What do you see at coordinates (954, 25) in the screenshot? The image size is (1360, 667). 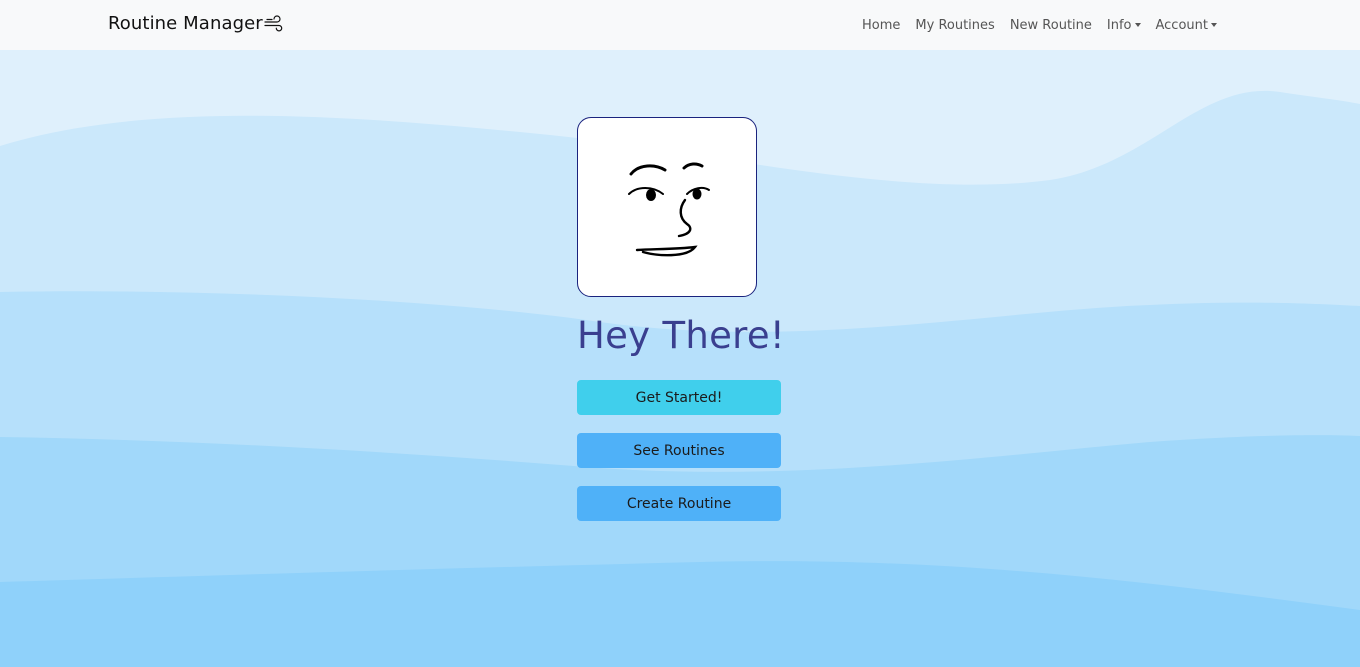 I see `nav-my-routines: My Routines` at bounding box center [954, 25].